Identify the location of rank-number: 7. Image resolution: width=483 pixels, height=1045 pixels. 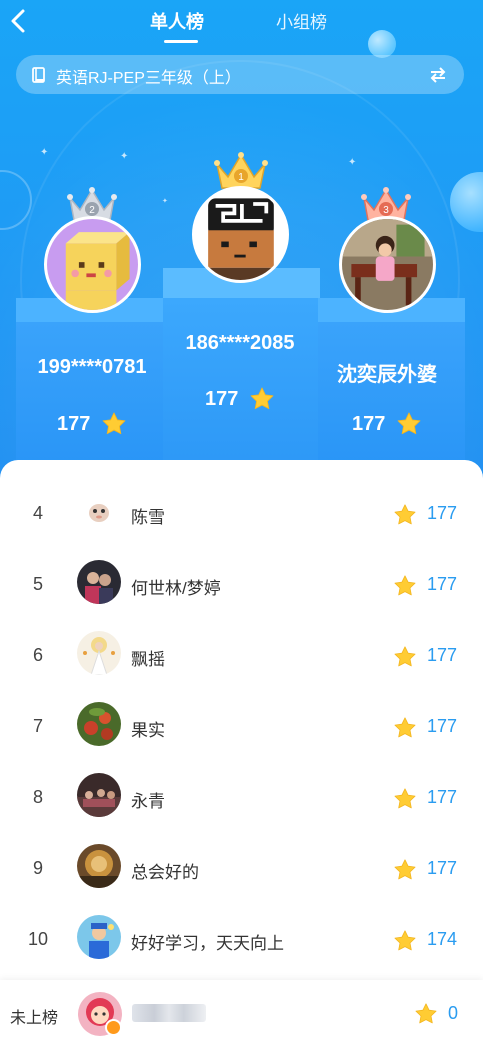
(37, 726).